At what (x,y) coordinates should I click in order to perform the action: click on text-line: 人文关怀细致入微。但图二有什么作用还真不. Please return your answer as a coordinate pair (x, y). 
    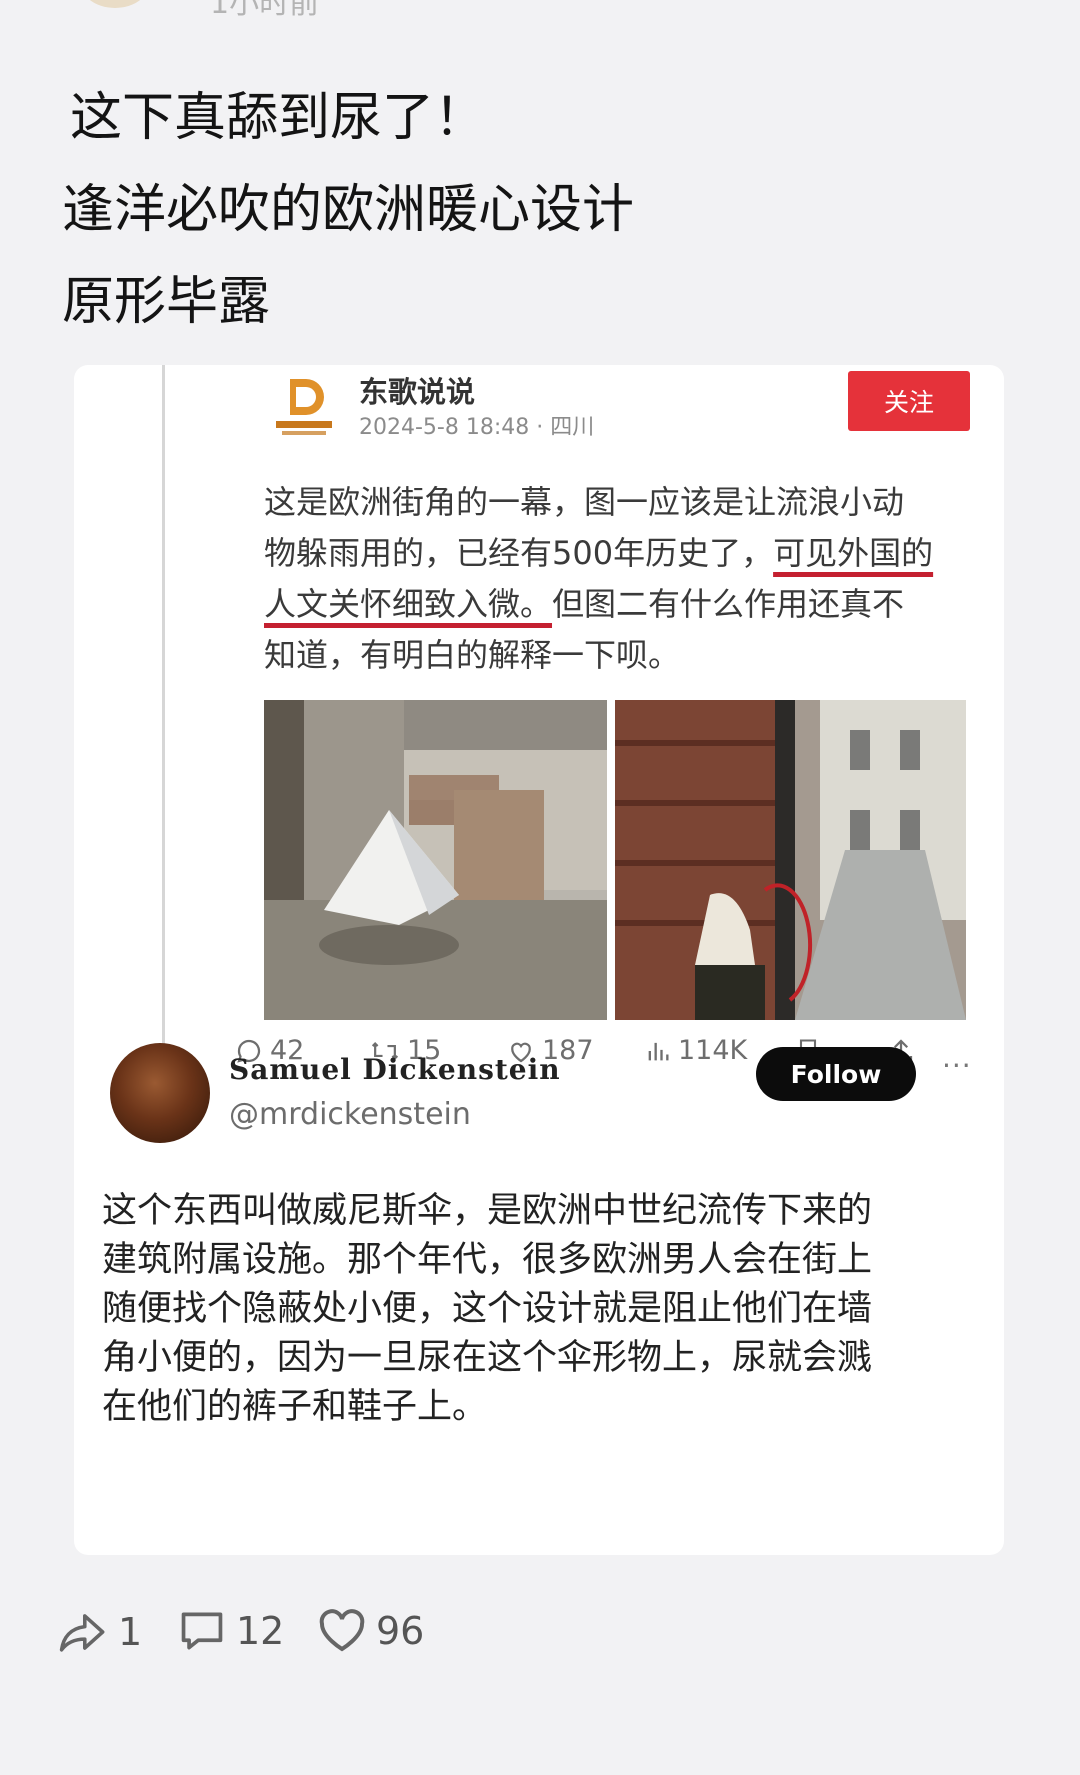
    Looking at the image, I should click on (624, 604).